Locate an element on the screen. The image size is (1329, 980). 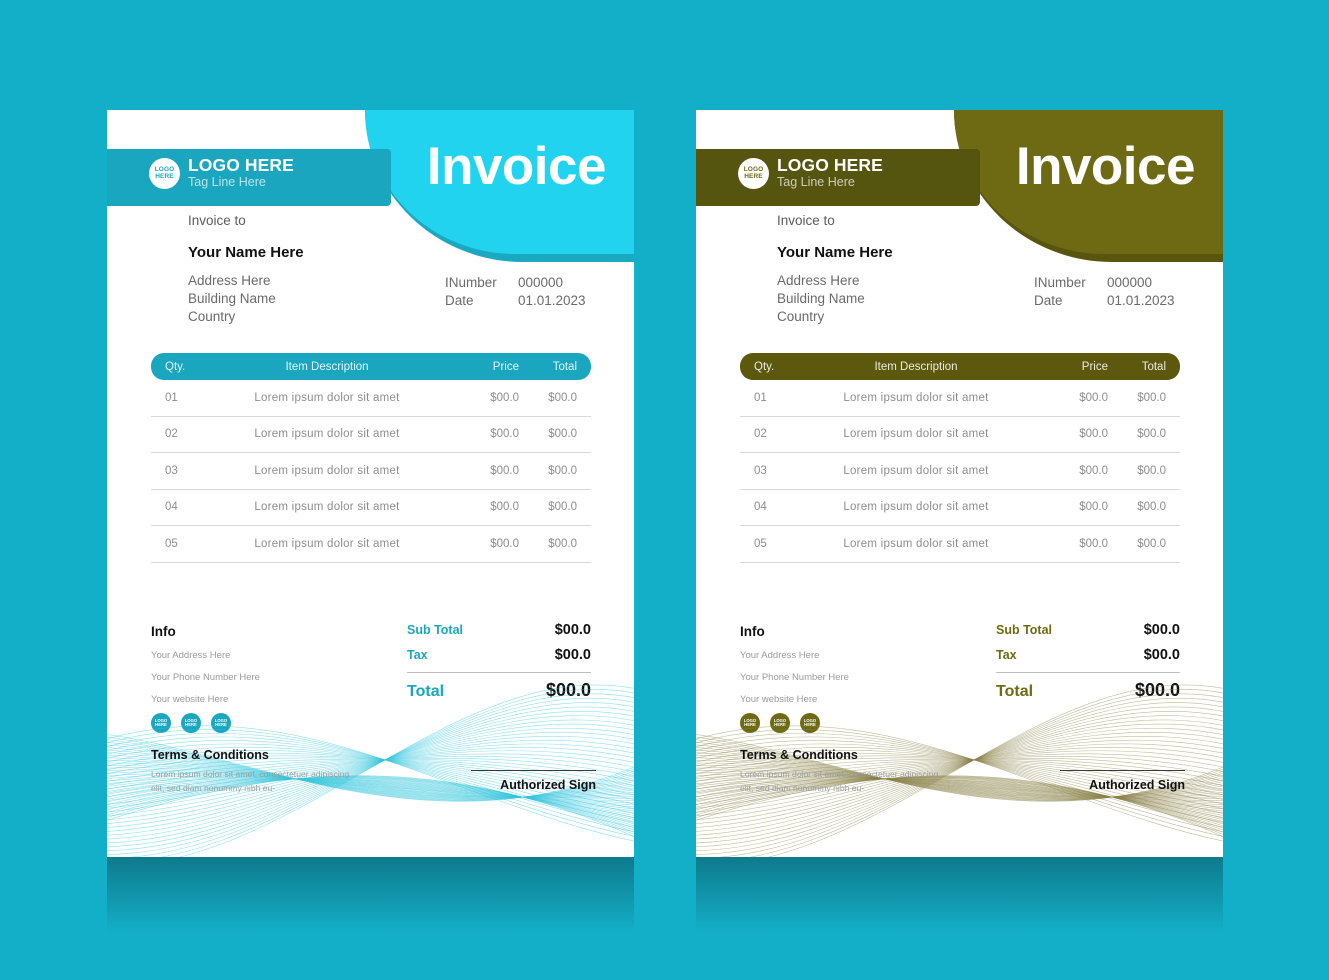
invoice-meta: INumber 000000 Date 01.01.2023 is located at coordinates (1104, 292).